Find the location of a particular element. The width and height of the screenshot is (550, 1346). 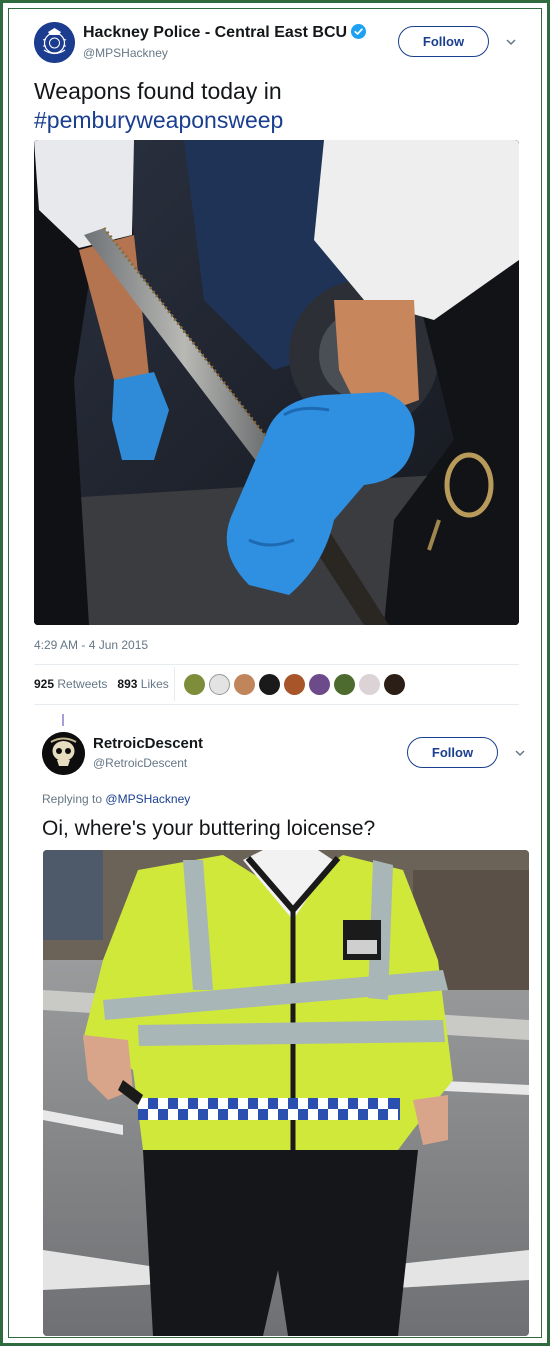

tweet2-handle: @RetroicDescent is located at coordinates (140, 763).